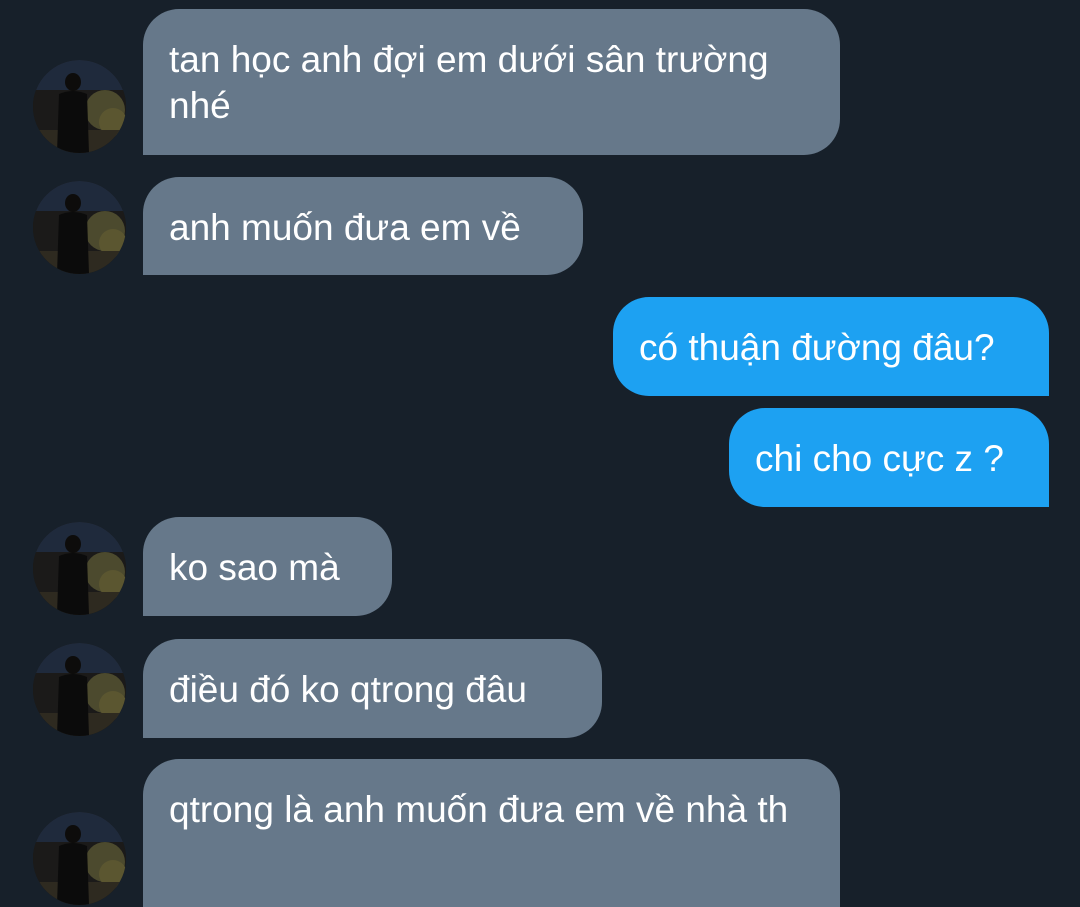 The height and width of the screenshot is (907, 1080). I want to click on message-text: có thuận đường đâu?, so click(817, 347).